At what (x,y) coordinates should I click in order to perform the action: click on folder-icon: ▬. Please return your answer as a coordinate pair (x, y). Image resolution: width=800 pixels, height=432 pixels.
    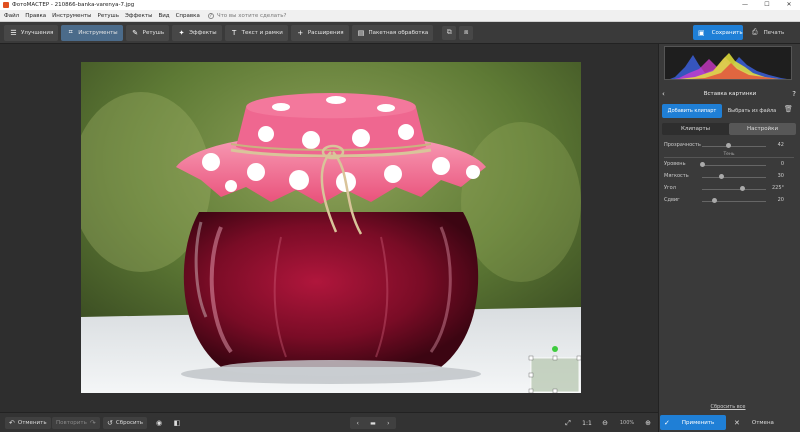
    Looking at the image, I should click on (372, 423).